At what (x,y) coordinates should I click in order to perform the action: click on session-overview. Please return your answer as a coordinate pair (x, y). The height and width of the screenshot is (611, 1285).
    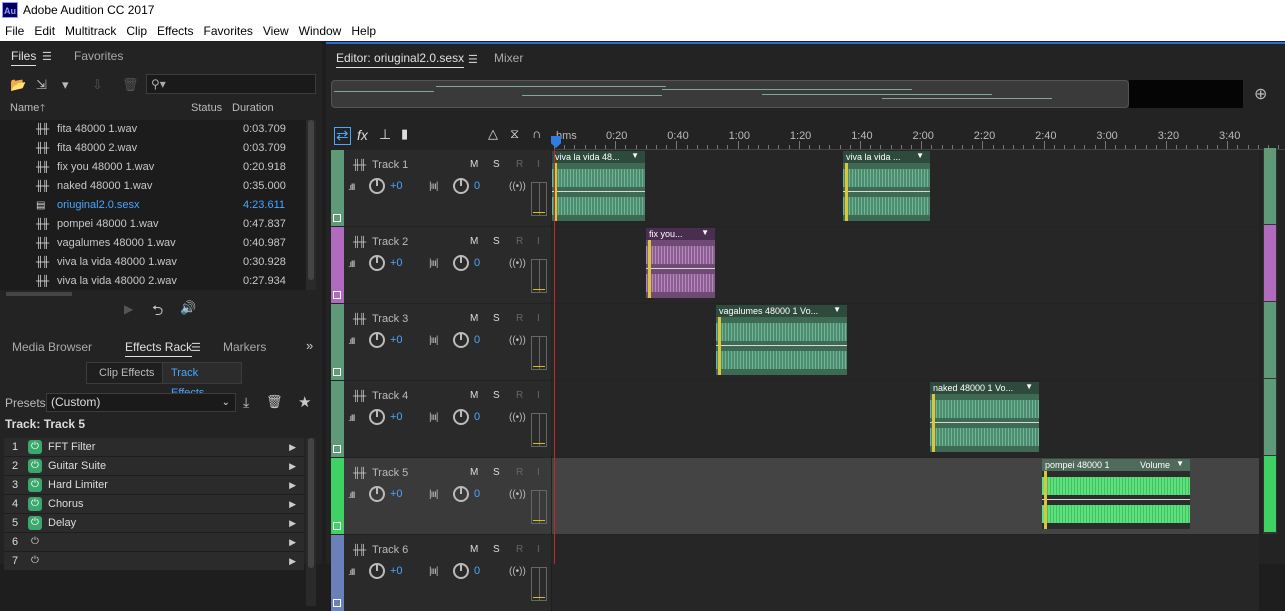
    Looking at the image, I should click on (730, 94).